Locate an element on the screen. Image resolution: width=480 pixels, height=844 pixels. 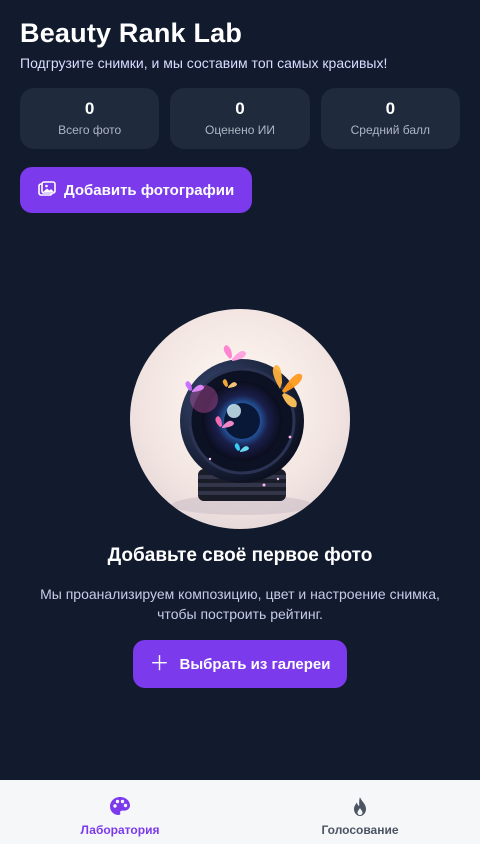
stat-label: Оценено ИИ is located at coordinates (240, 130).